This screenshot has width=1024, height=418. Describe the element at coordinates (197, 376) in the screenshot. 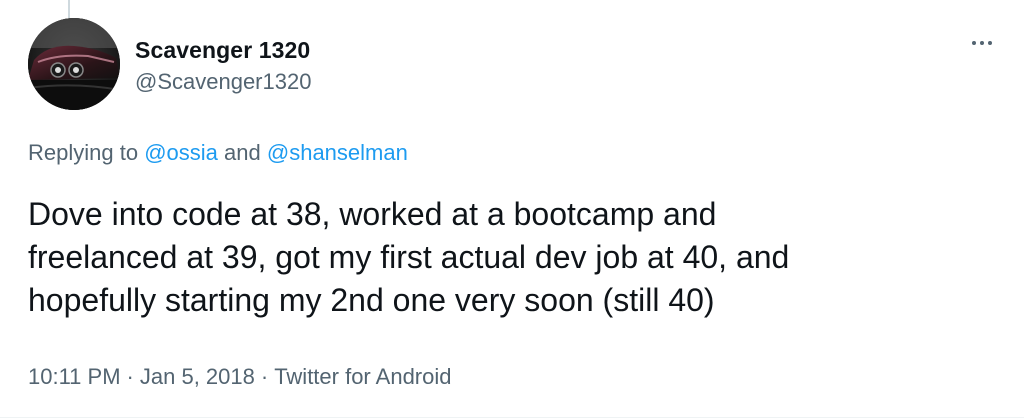

I see `tweet-date-link: Jan 5, 2018` at that location.